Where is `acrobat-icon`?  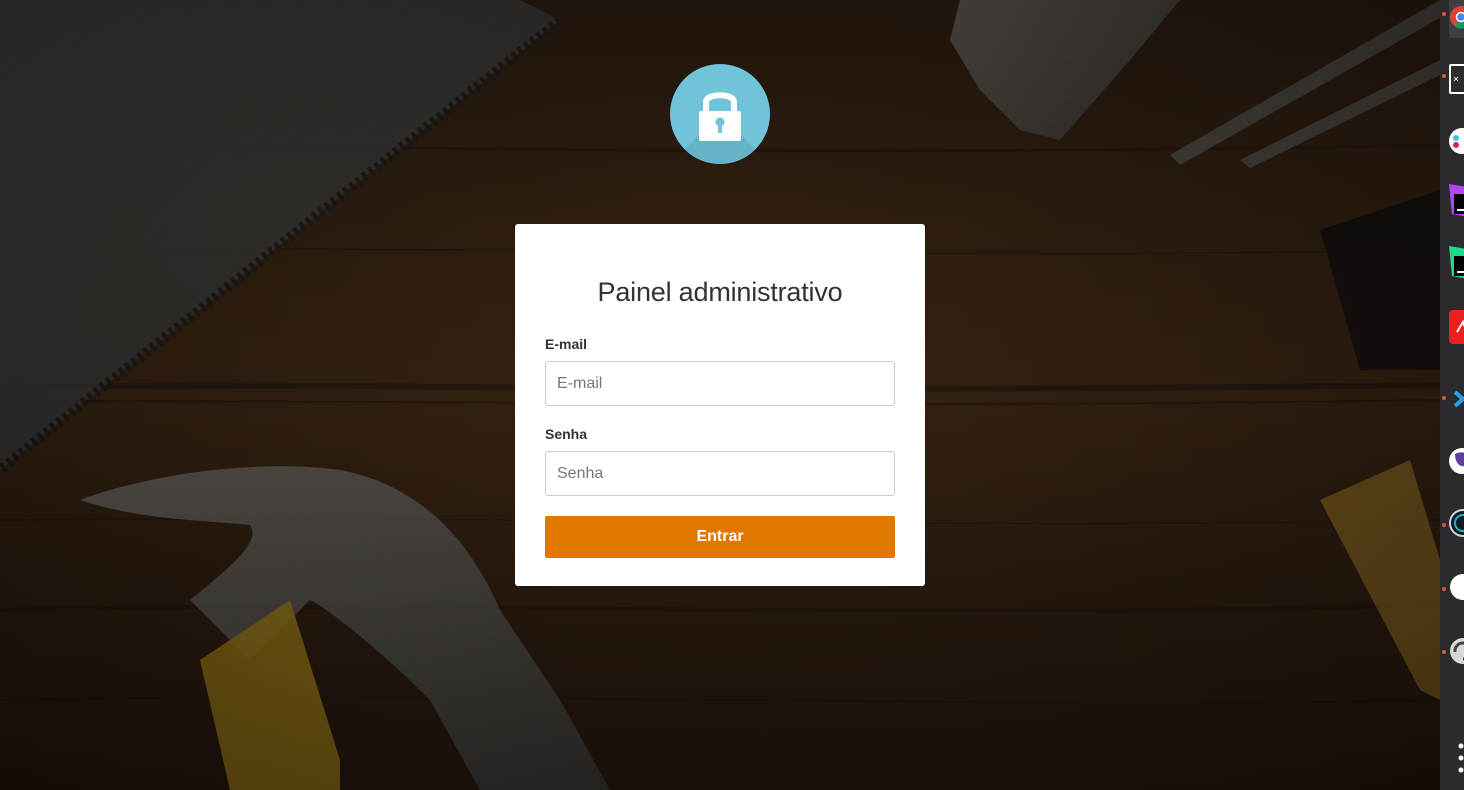
acrobat-icon is located at coordinates (1456, 327).